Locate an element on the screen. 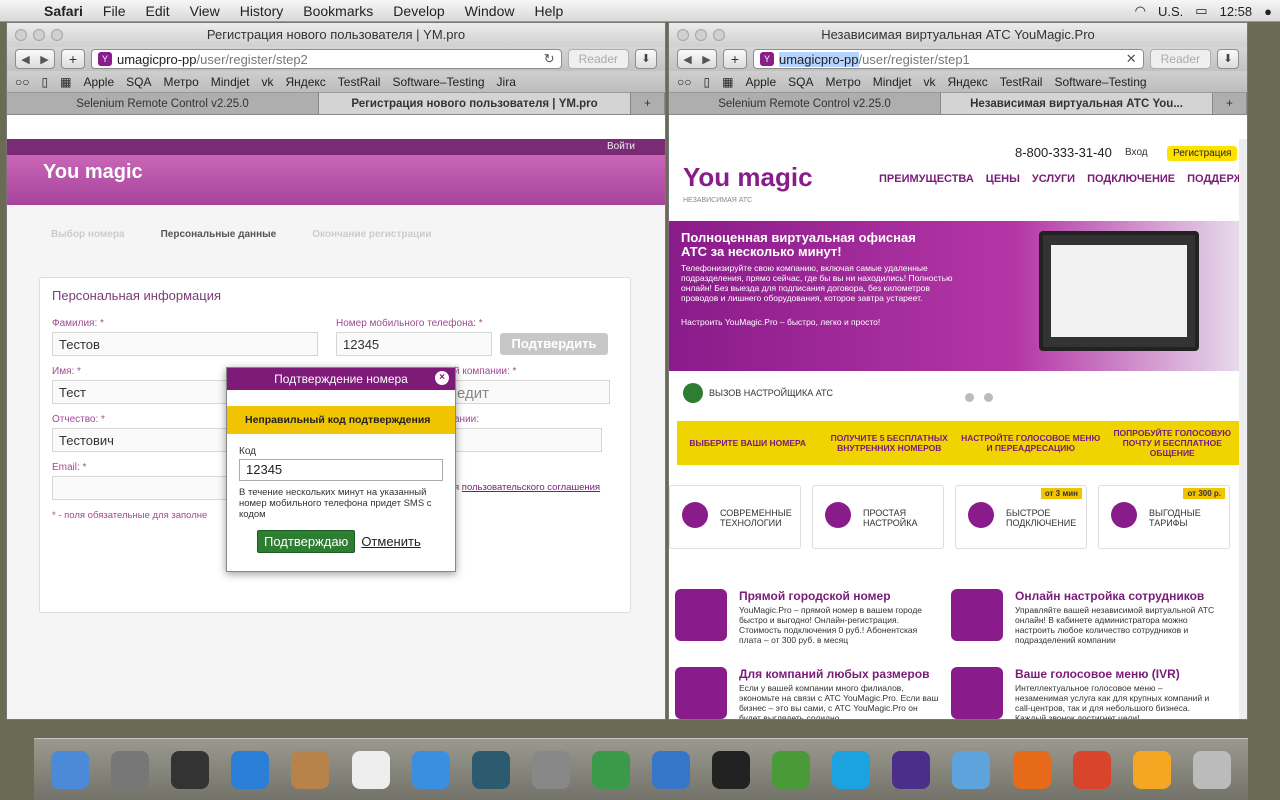  dashboard-icon is located at coordinates (190, 769).